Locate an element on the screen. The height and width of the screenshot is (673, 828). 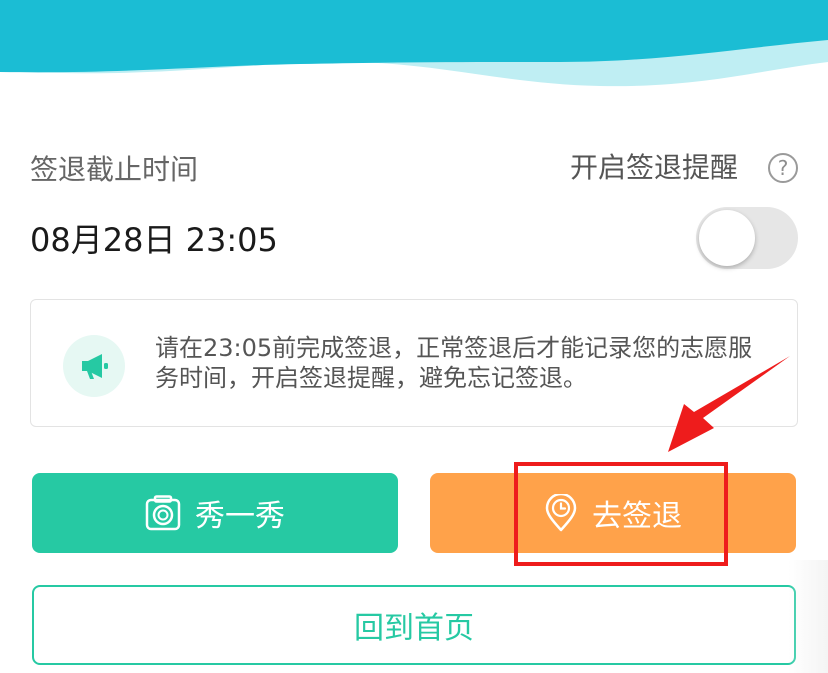
deadline-label: 签退截止时间 is located at coordinates (114, 169).